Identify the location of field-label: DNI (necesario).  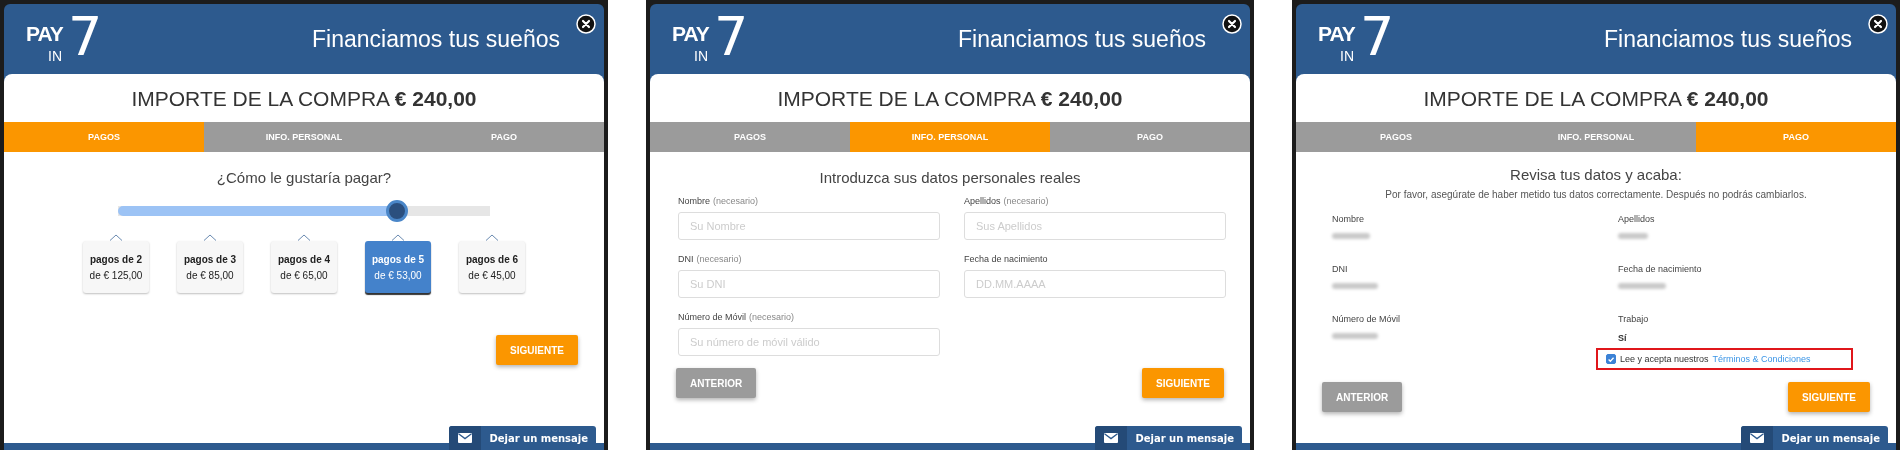
(710, 259).